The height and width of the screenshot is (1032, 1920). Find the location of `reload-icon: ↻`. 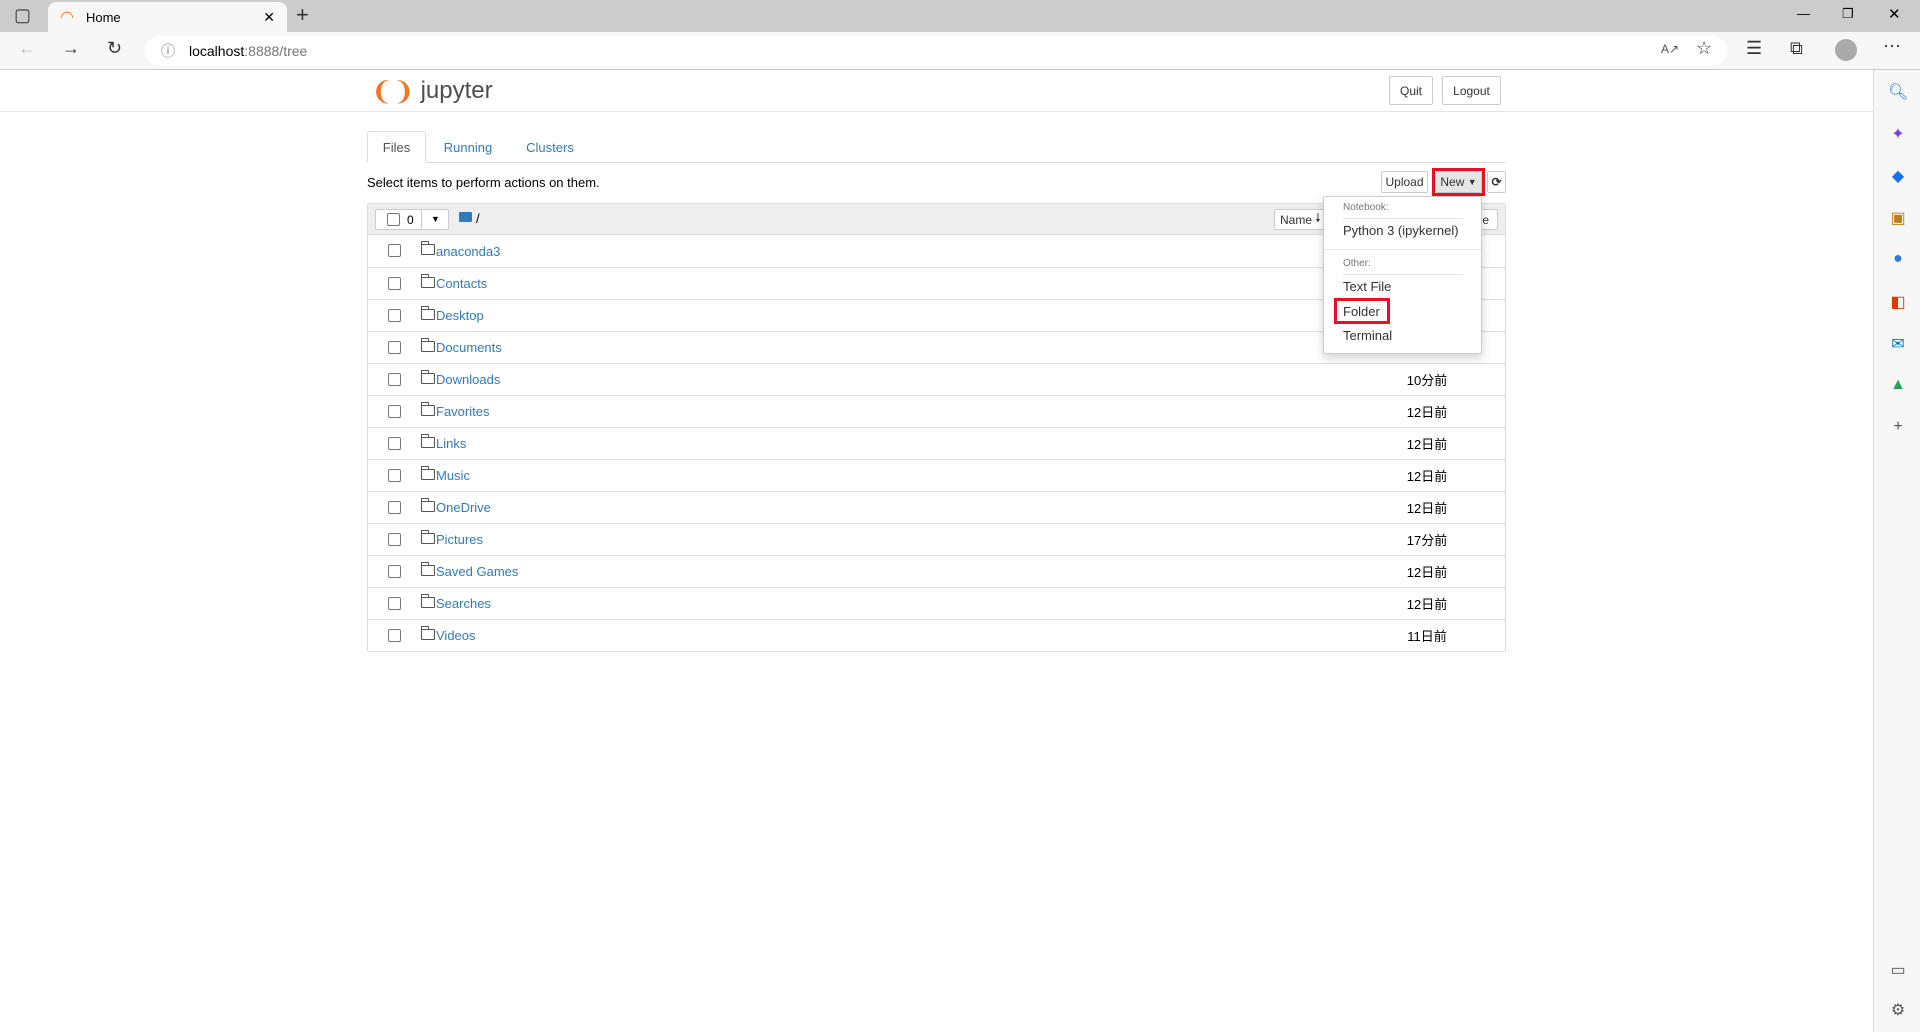

reload-icon: ↻ is located at coordinates (114, 48).